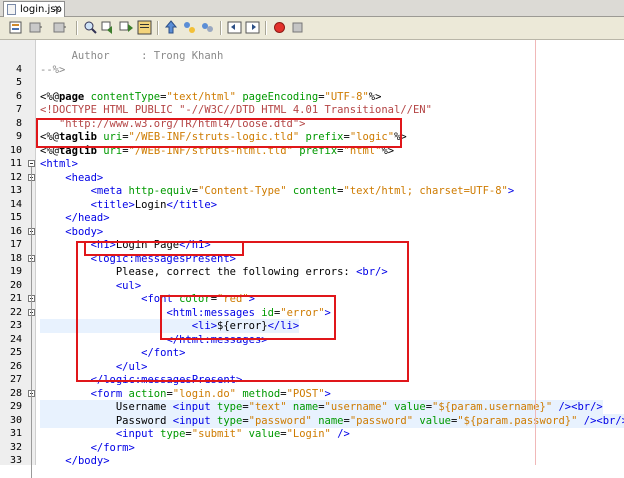 This screenshot has width=624, height=478. I want to click on line-number: 12, so click(15, 177).